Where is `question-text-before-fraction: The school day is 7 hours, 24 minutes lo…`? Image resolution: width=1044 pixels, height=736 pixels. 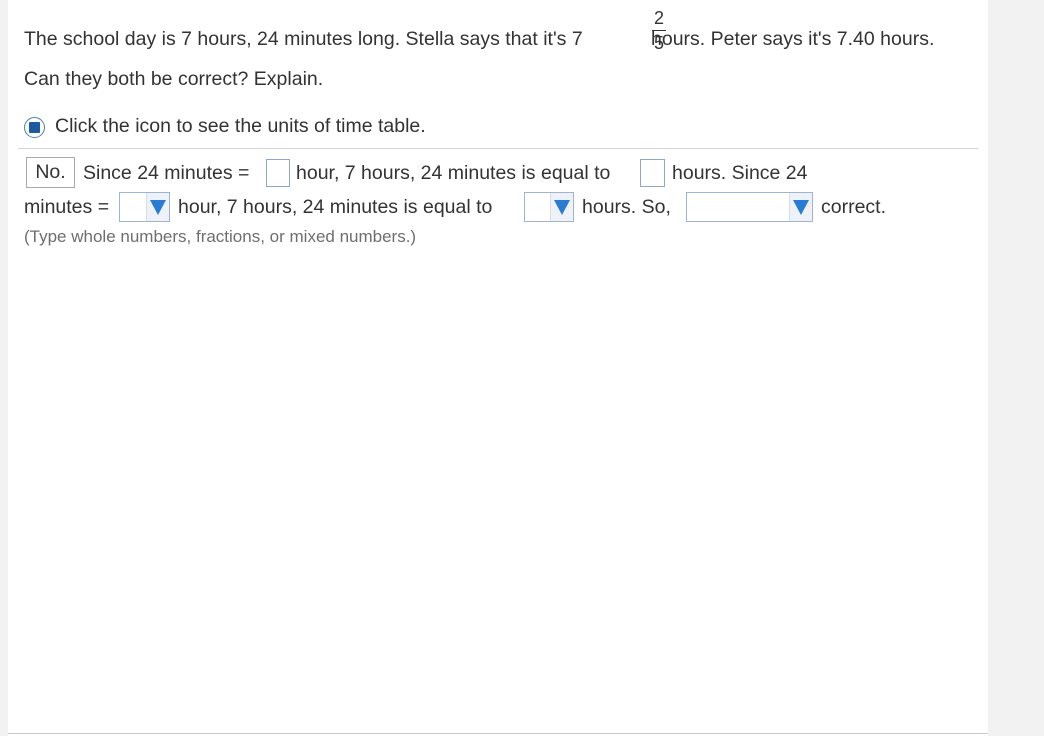
question-text-before-fraction: The school day is 7 hours, 24 minutes lo… is located at coordinates (303, 39).